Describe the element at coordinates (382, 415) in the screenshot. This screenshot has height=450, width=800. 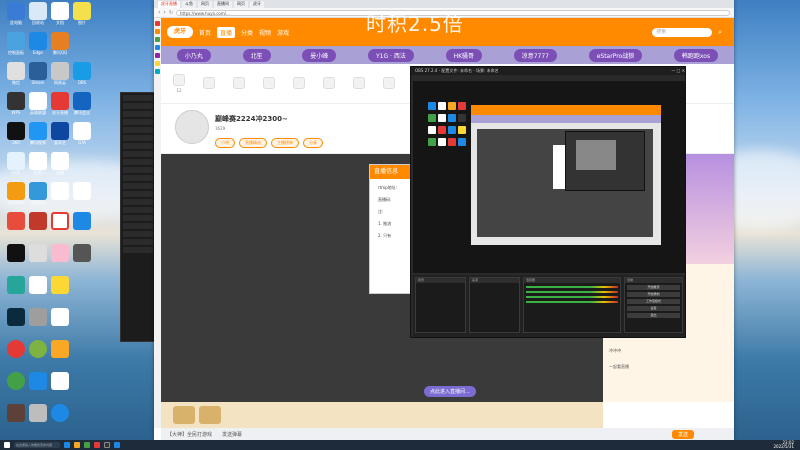
I see `gift-bar` at that location.